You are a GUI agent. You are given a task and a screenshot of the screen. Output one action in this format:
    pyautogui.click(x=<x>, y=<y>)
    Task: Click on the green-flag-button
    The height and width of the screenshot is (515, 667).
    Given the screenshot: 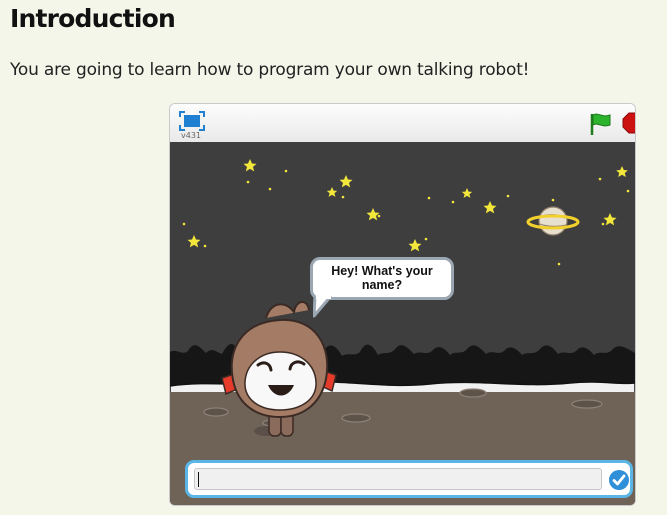 What is the action you would take?
    pyautogui.click(x=601, y=124)
    